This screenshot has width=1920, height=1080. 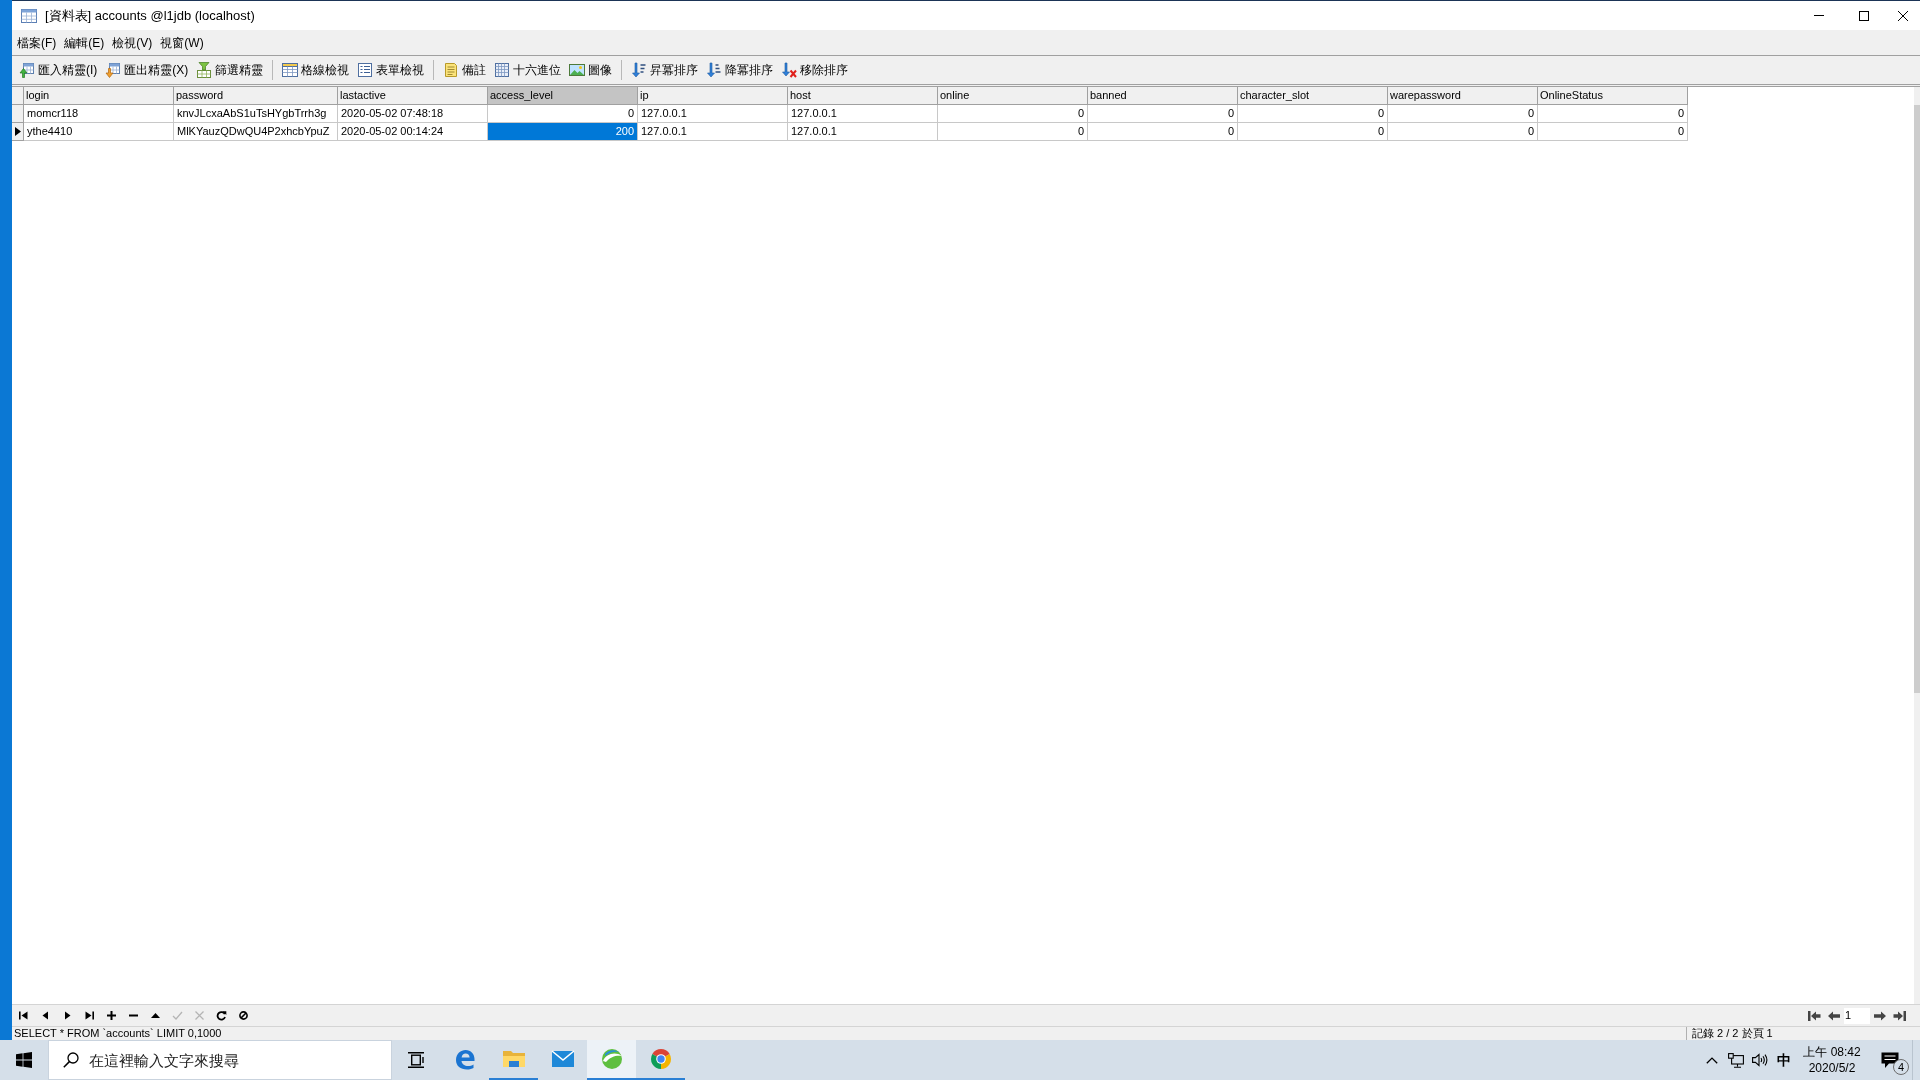 I want to click on column-header: banned, so click(x=1163, y=96).